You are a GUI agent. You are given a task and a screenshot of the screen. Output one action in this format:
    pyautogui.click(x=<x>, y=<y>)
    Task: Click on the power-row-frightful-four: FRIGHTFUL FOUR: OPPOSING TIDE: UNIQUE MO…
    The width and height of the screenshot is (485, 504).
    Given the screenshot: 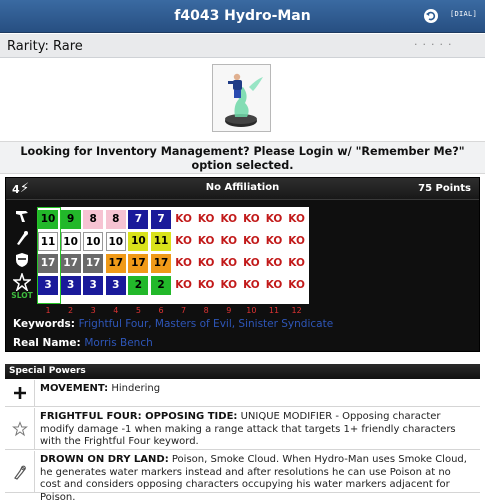 What is the action you would take?
    pyautogui.click(x=242, y=429)
    